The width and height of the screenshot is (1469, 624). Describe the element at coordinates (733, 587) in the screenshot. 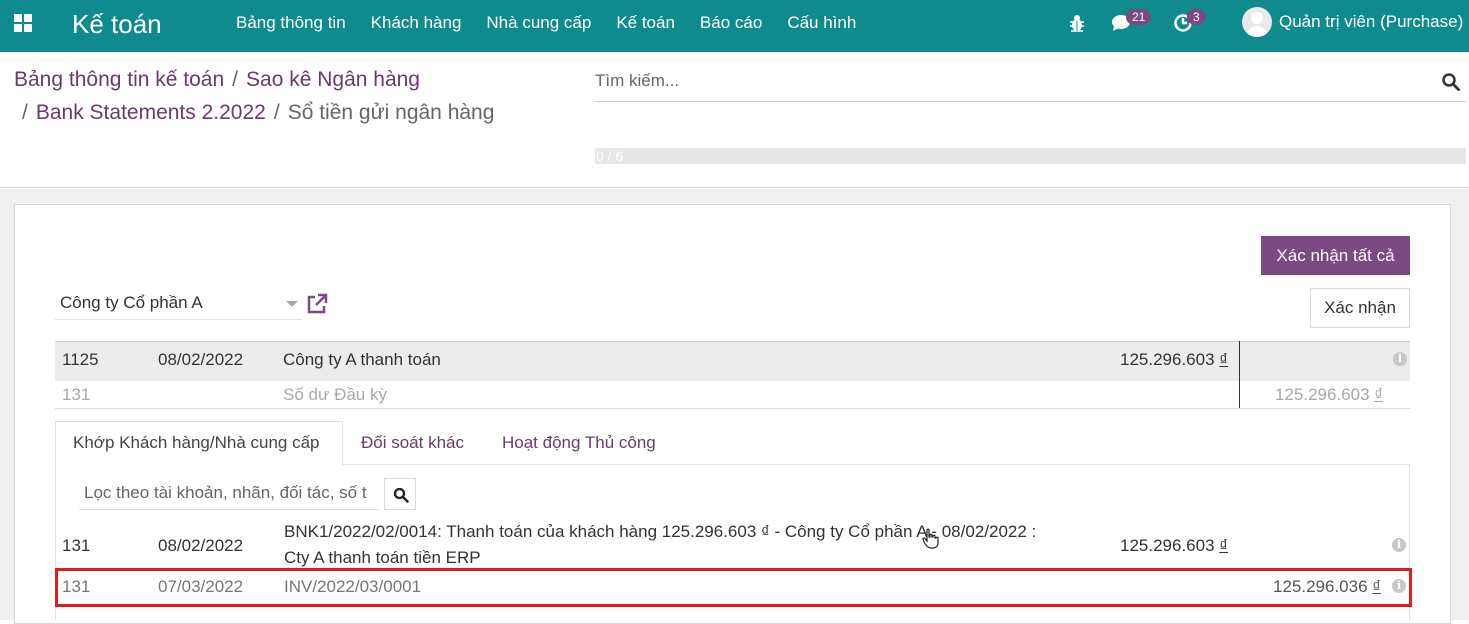

I see `highlight-box` at that location.